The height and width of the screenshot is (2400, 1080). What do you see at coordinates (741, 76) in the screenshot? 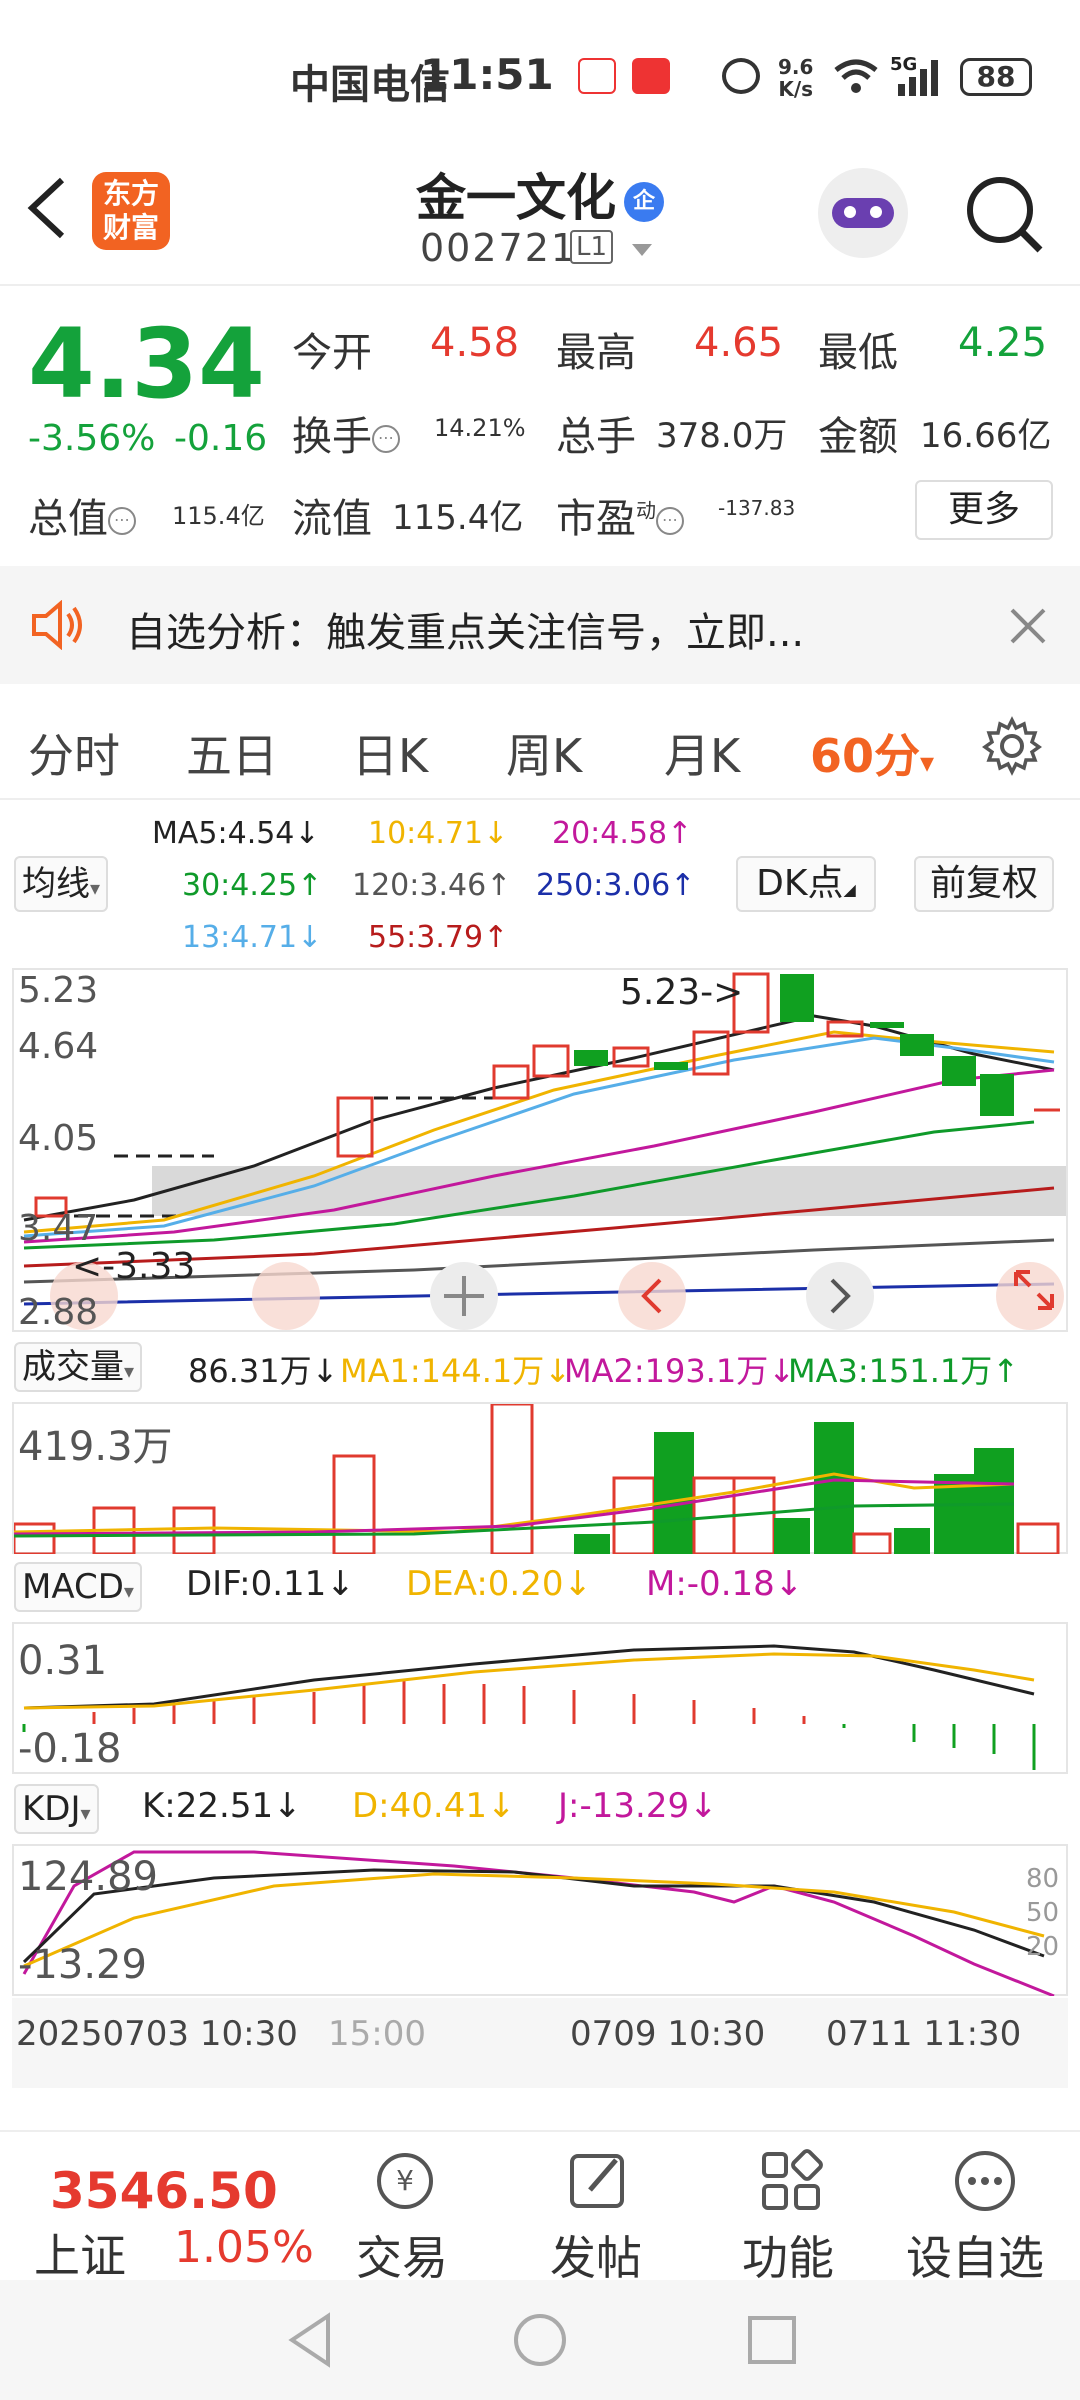
I see `alarm-icon` at bounding box center [741, 76].